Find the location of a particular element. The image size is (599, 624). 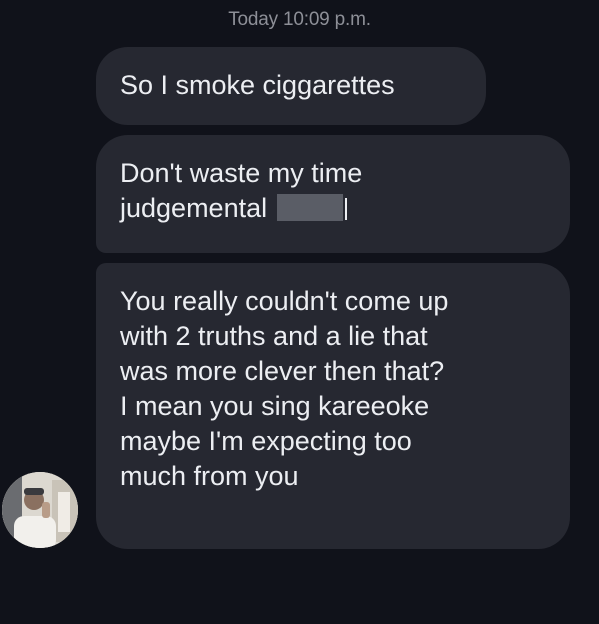

message-text-line: with 2 truths and a lie that is located at coordinates (274, 336).